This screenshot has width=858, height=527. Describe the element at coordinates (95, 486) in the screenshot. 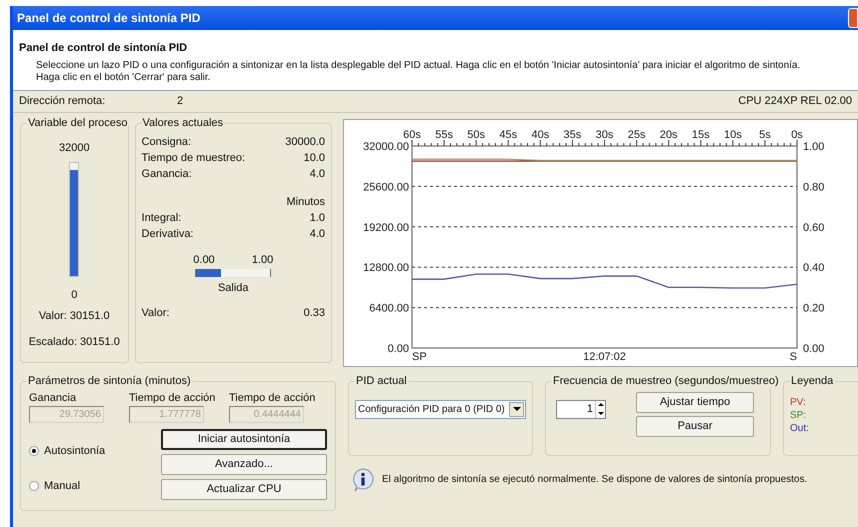

I see `radio-option: Manual` at that location.